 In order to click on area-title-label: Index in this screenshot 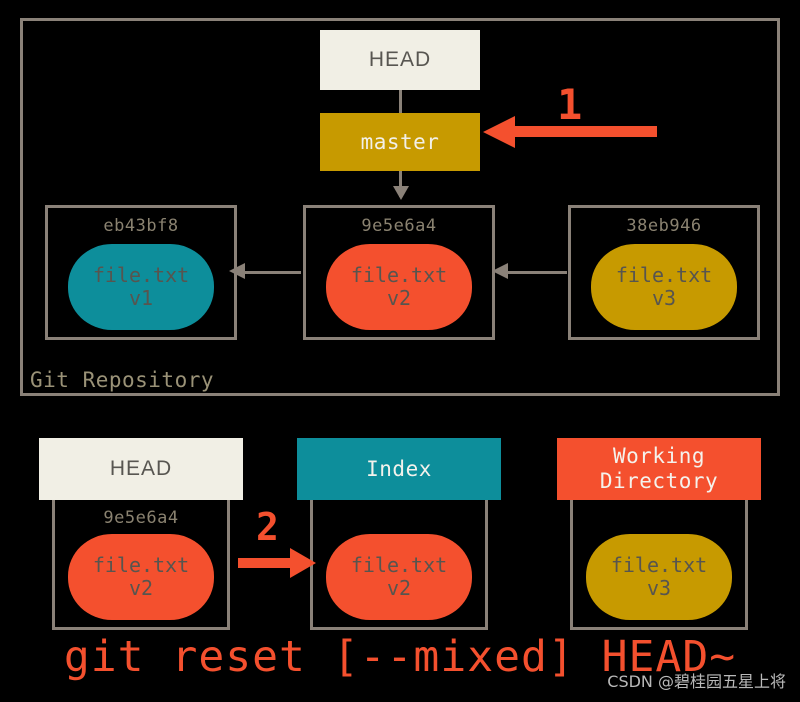, I will do `click(399, 468)`.